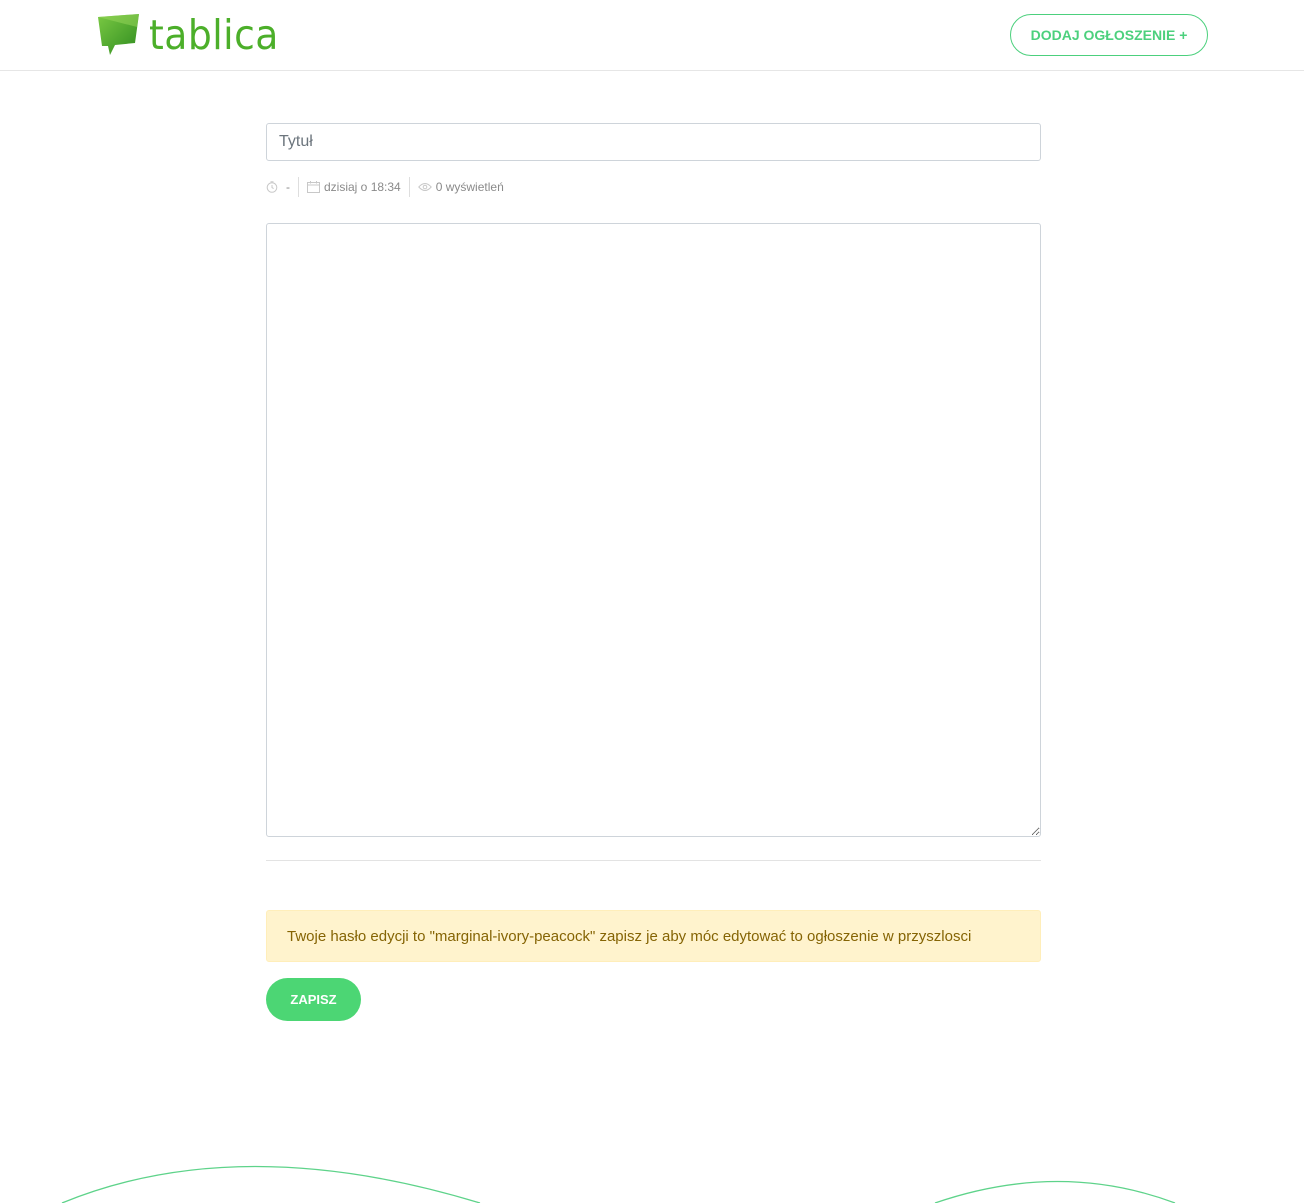 The width and height of the screenshot is (1304, 1203). Describe the element at coordinates (652, 35) in the screenshot. I see `site-header: tablica DODAJ OGŁOSZENIE +` at that location.